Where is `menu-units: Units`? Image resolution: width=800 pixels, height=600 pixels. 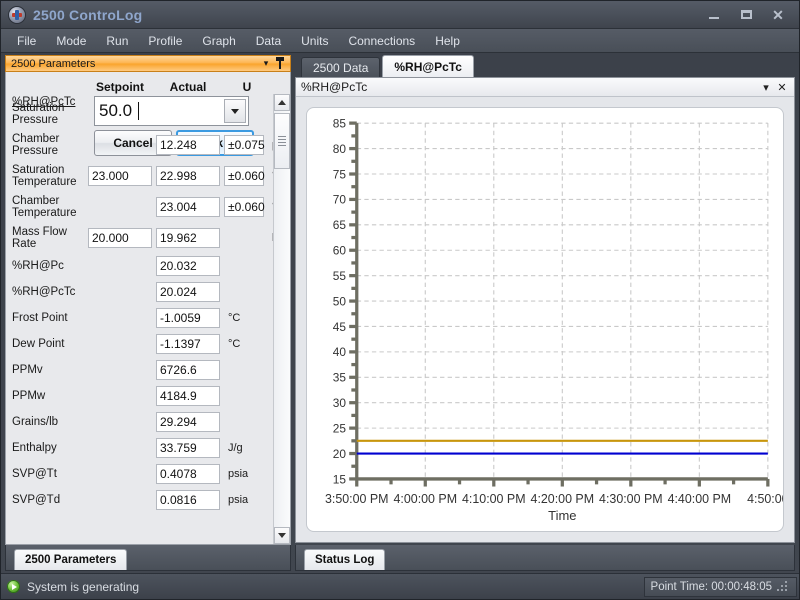
menu-units: Units is located at coordinates (314, 41).